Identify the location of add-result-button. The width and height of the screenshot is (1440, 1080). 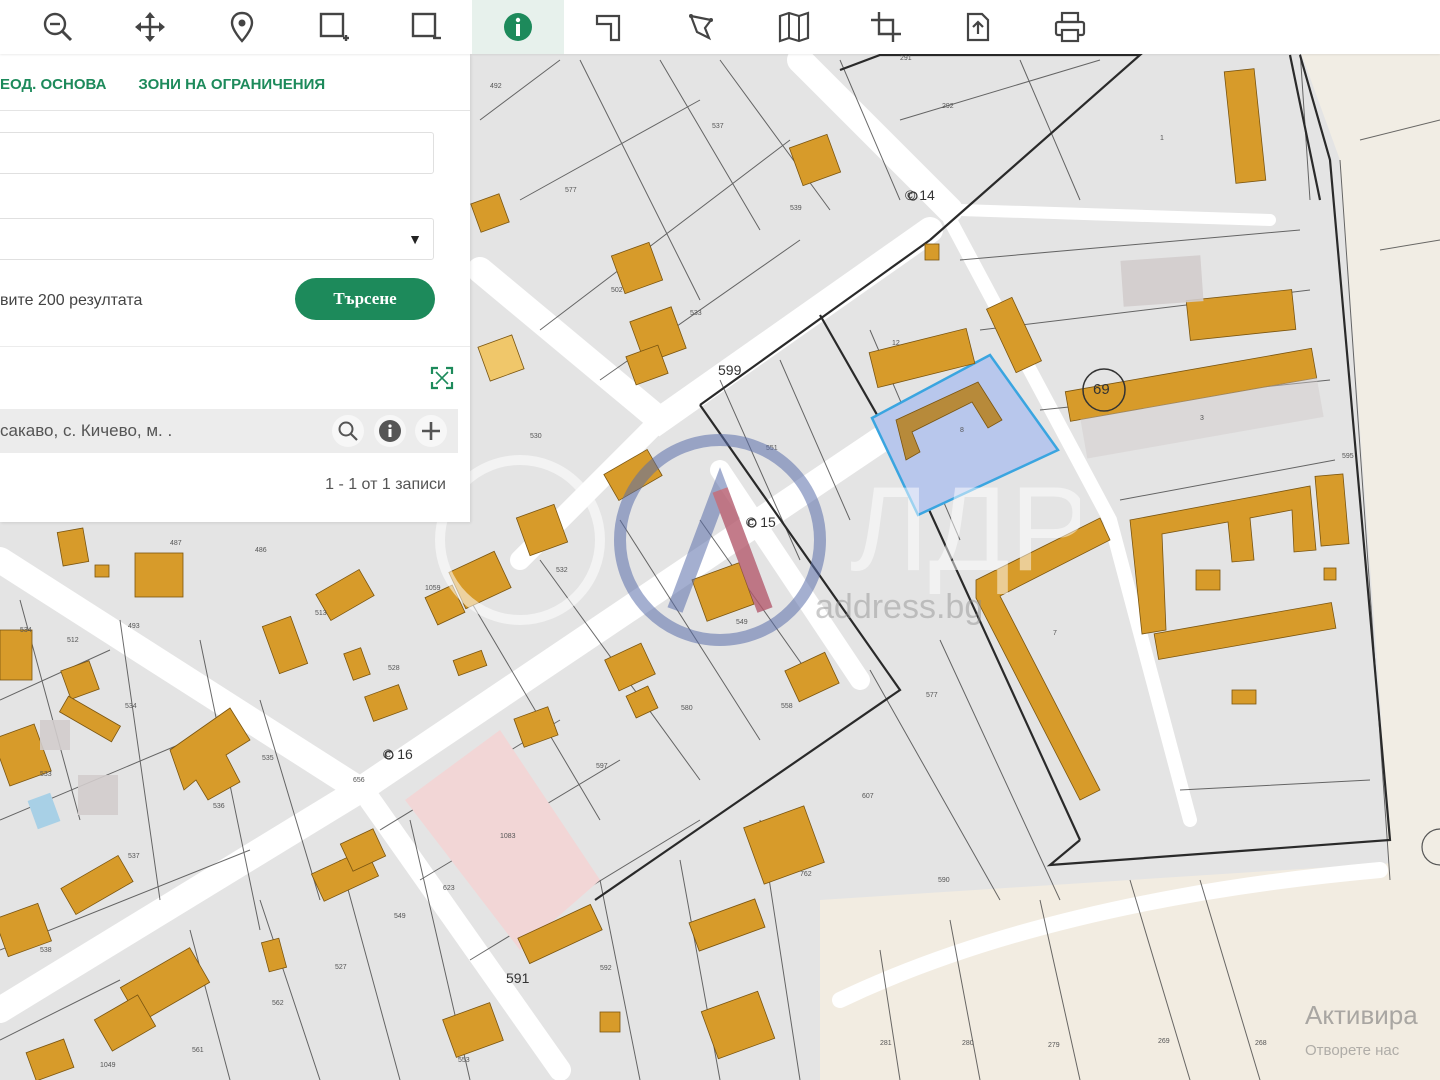
(431, 431).